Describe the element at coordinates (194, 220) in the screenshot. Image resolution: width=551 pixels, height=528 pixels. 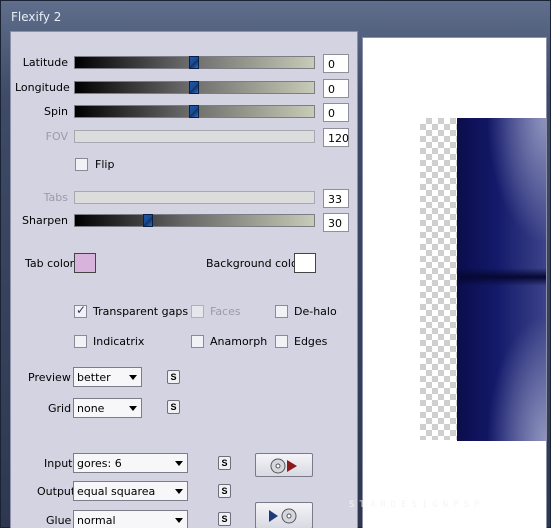
I see `sharpen-slider` at that location.